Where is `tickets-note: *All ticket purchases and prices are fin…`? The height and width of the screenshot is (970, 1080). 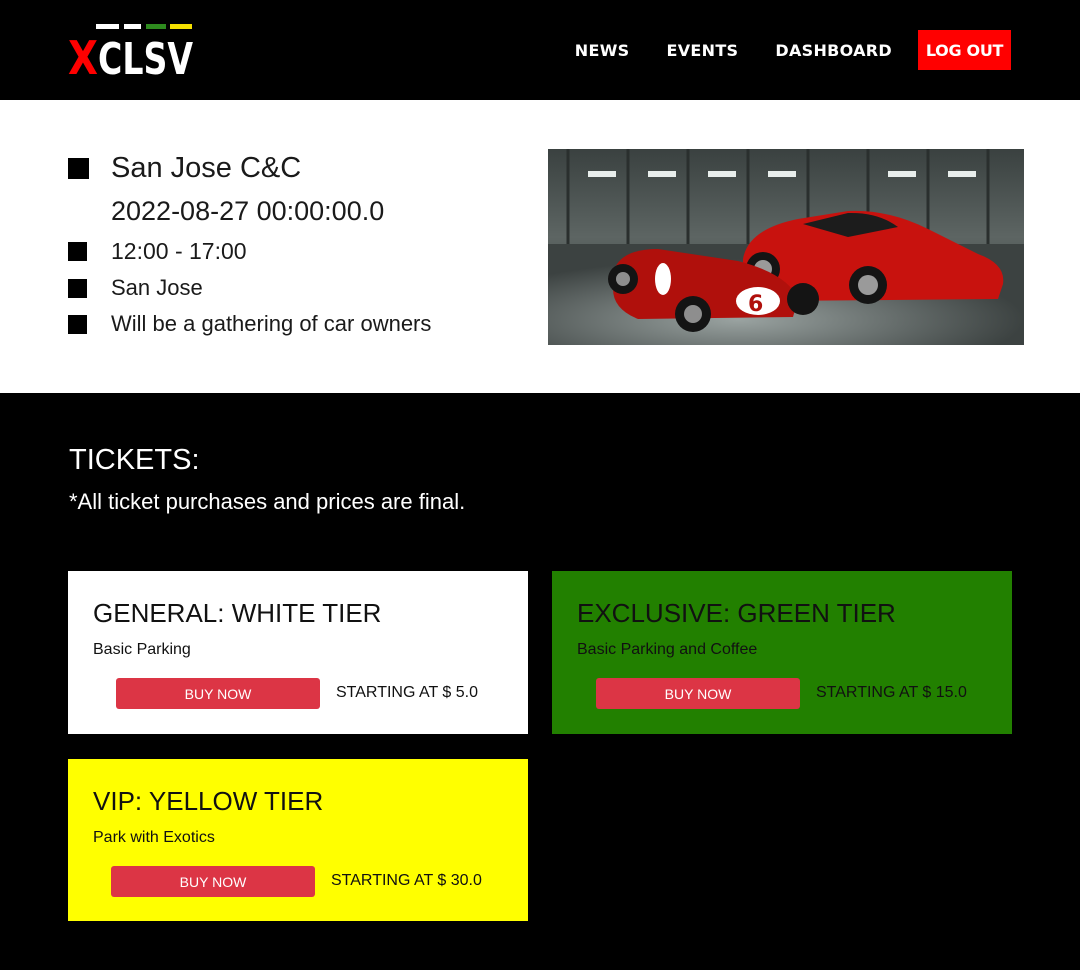
tickets-note: *All ticket purchases and prices are fin… is located at coordinates (267, 501).